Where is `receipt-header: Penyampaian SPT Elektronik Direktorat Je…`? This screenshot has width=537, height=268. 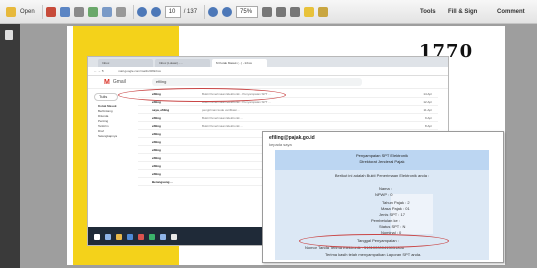
receipt-header: Penyampaian SPT Elektronik Direktorat Je… is located at coordinates (382, 160).